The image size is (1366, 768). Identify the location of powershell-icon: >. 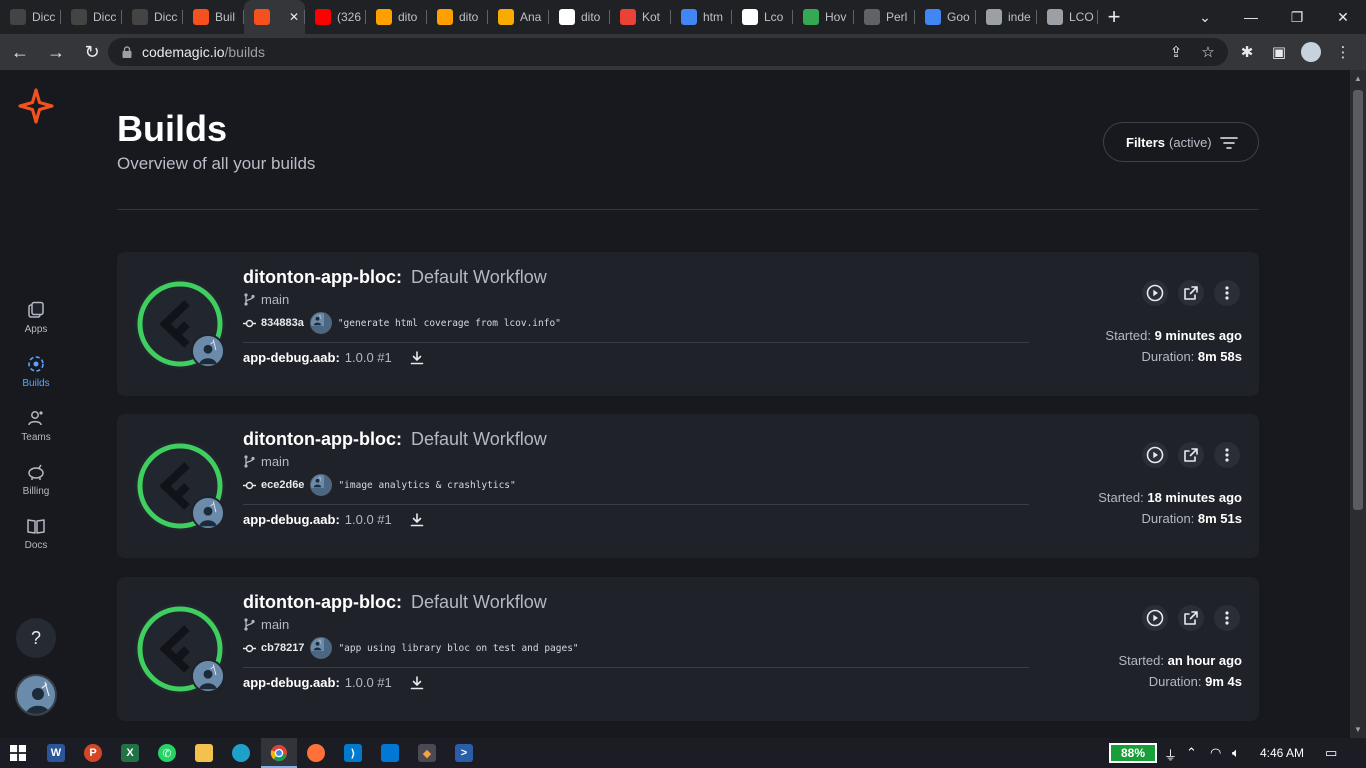
(464, 753).